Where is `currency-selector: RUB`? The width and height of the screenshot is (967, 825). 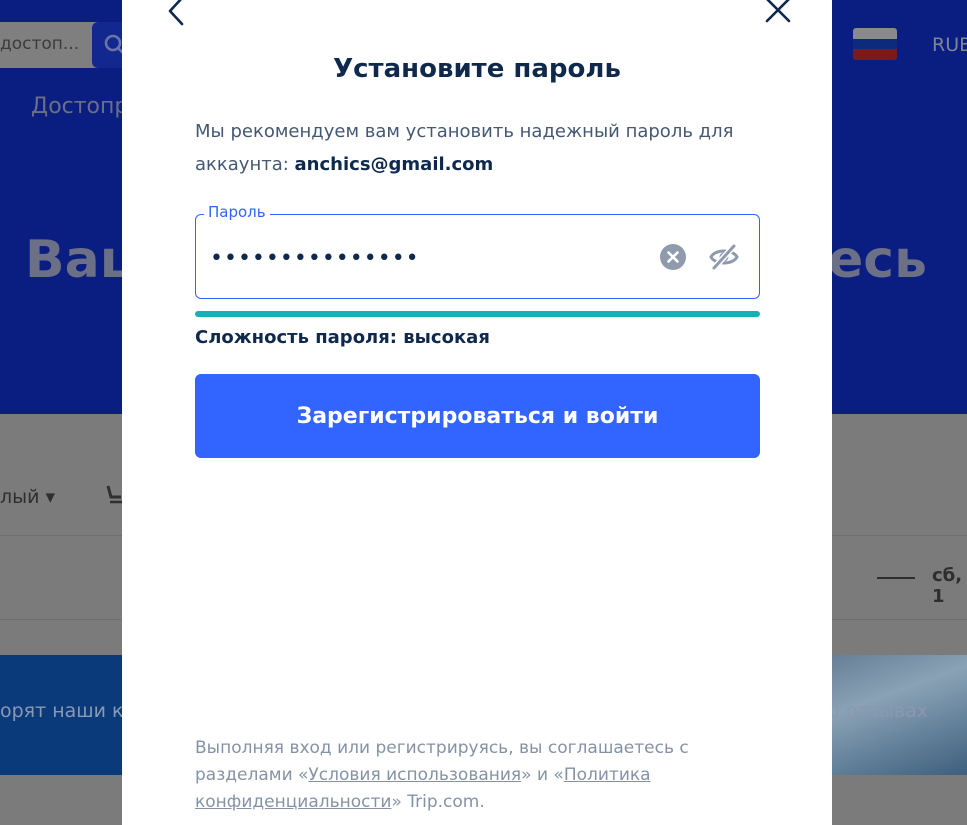
currency-selector: RUB is located at coordinates (949, 45).